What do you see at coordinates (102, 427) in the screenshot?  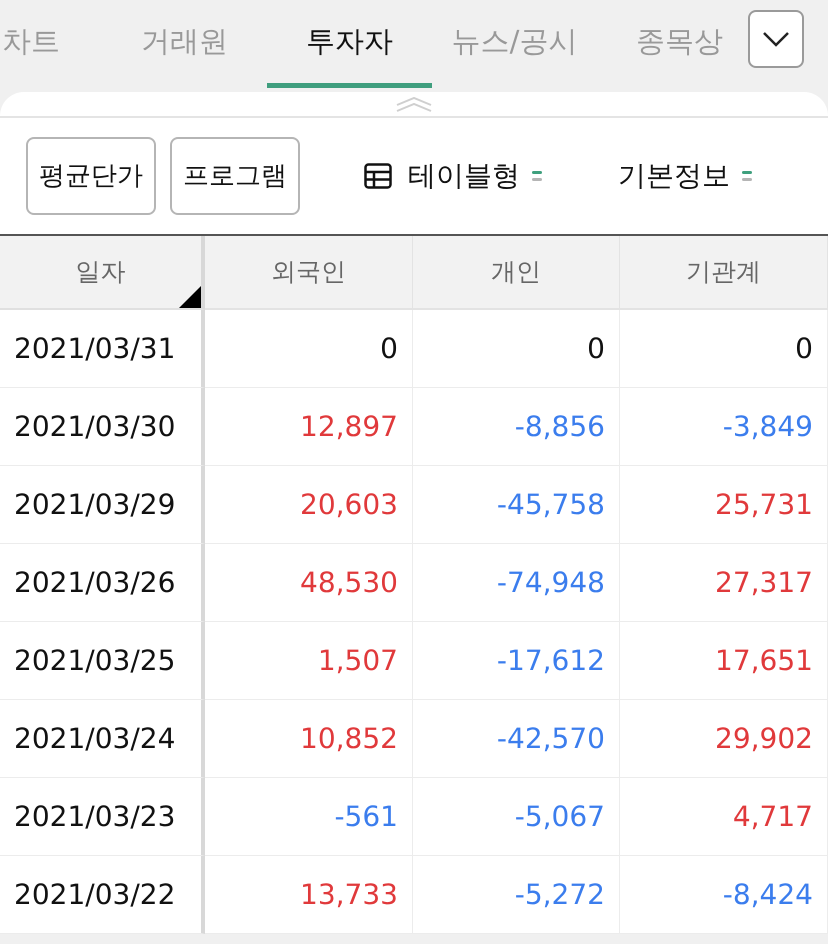 I see `date-cell: 2021/03/30` at bounding box center [102, 427].